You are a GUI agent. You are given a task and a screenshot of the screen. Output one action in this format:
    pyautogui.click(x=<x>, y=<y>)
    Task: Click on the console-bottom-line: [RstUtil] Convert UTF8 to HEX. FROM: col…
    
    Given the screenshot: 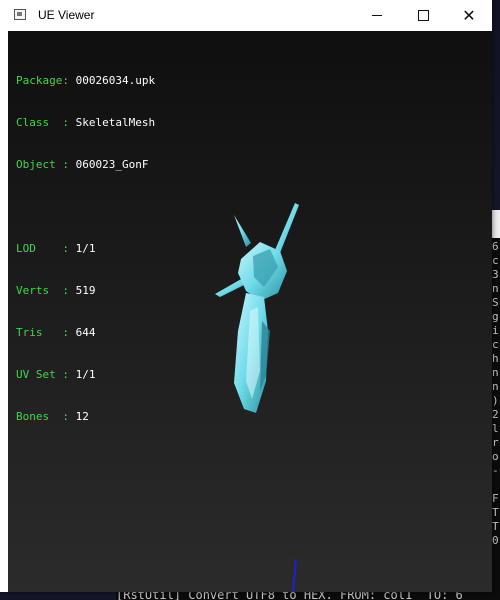 What is the action you would take?
    pyautogui.click(x=308, y=596)
    